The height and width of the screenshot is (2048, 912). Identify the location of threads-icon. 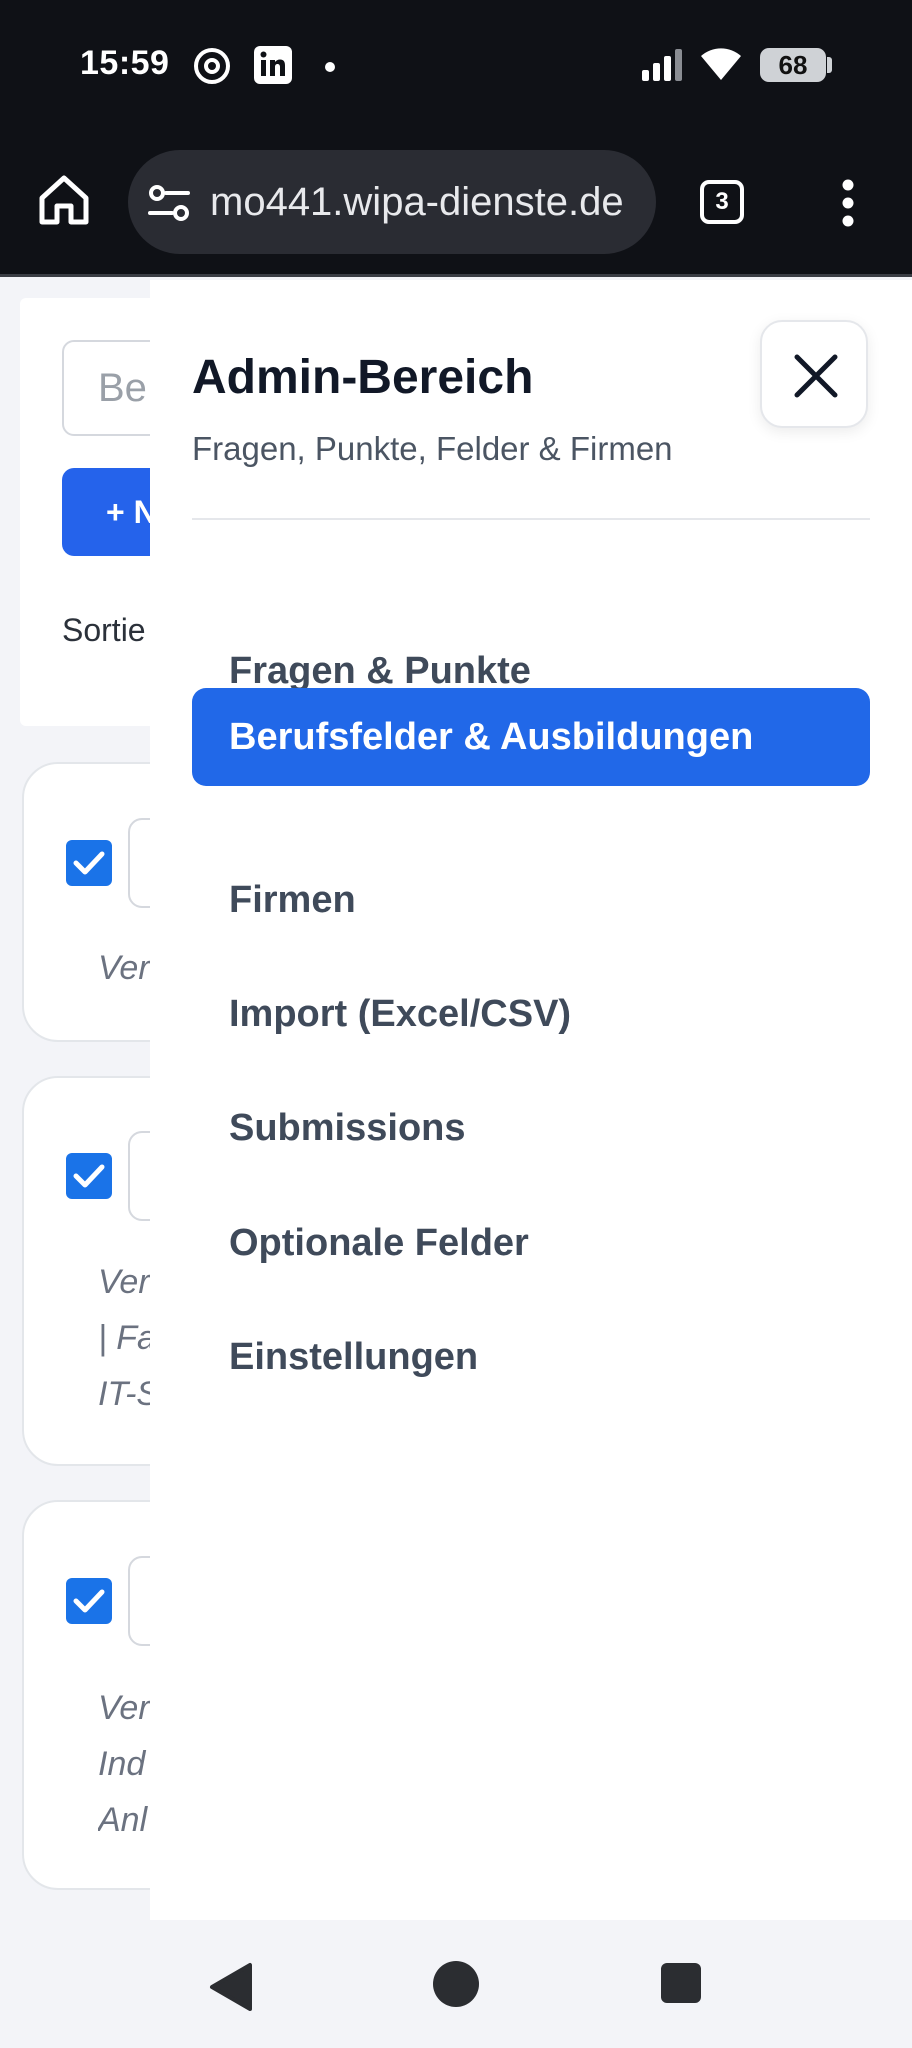
(212, 68).